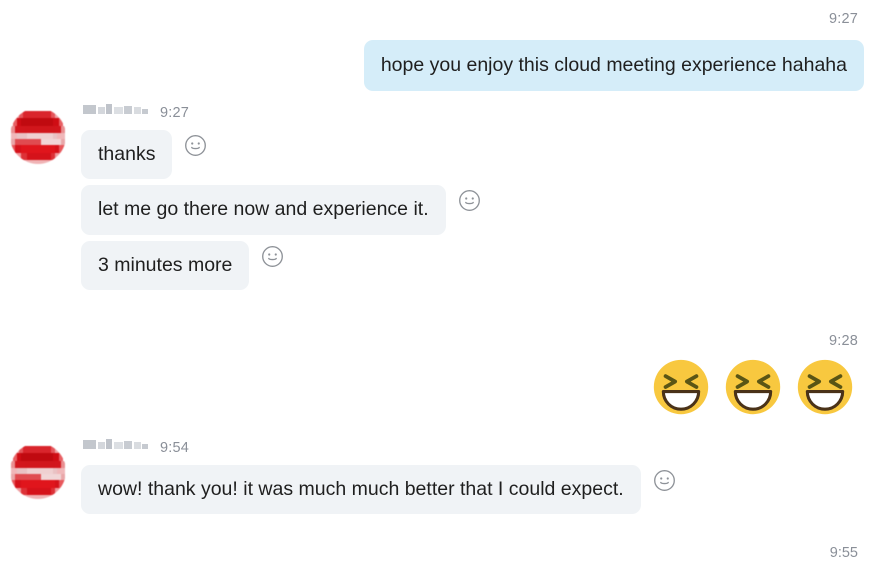 Image resolution: width=872 pixels, height=561 pixels. I want to click on timestamp-separator-sticker: 9:28, so click(843, 341).